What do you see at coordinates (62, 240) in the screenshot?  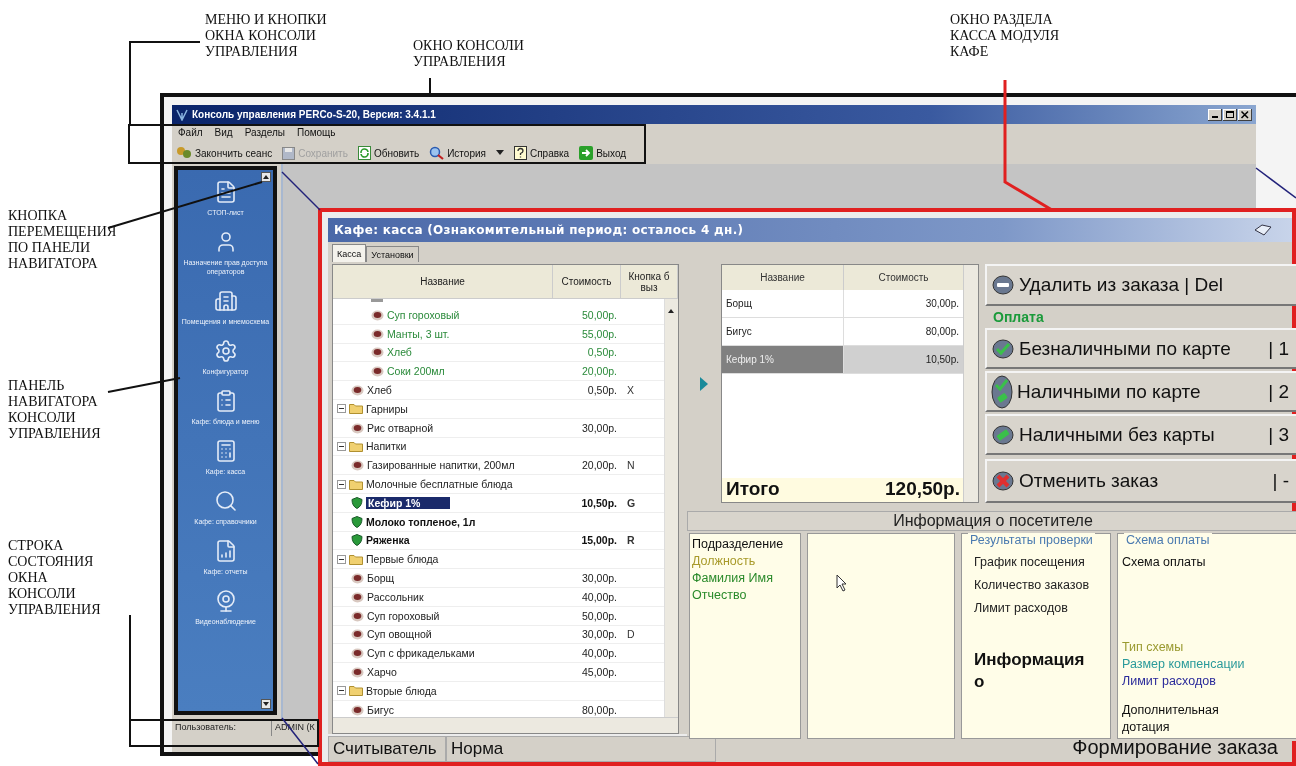 I see `callout-label: КНОПКА ПЕРЕМЕЩЕНИЯ ПО ПАНЕЛИ НАВИГАТОРА` at bounding box center [62, 240].